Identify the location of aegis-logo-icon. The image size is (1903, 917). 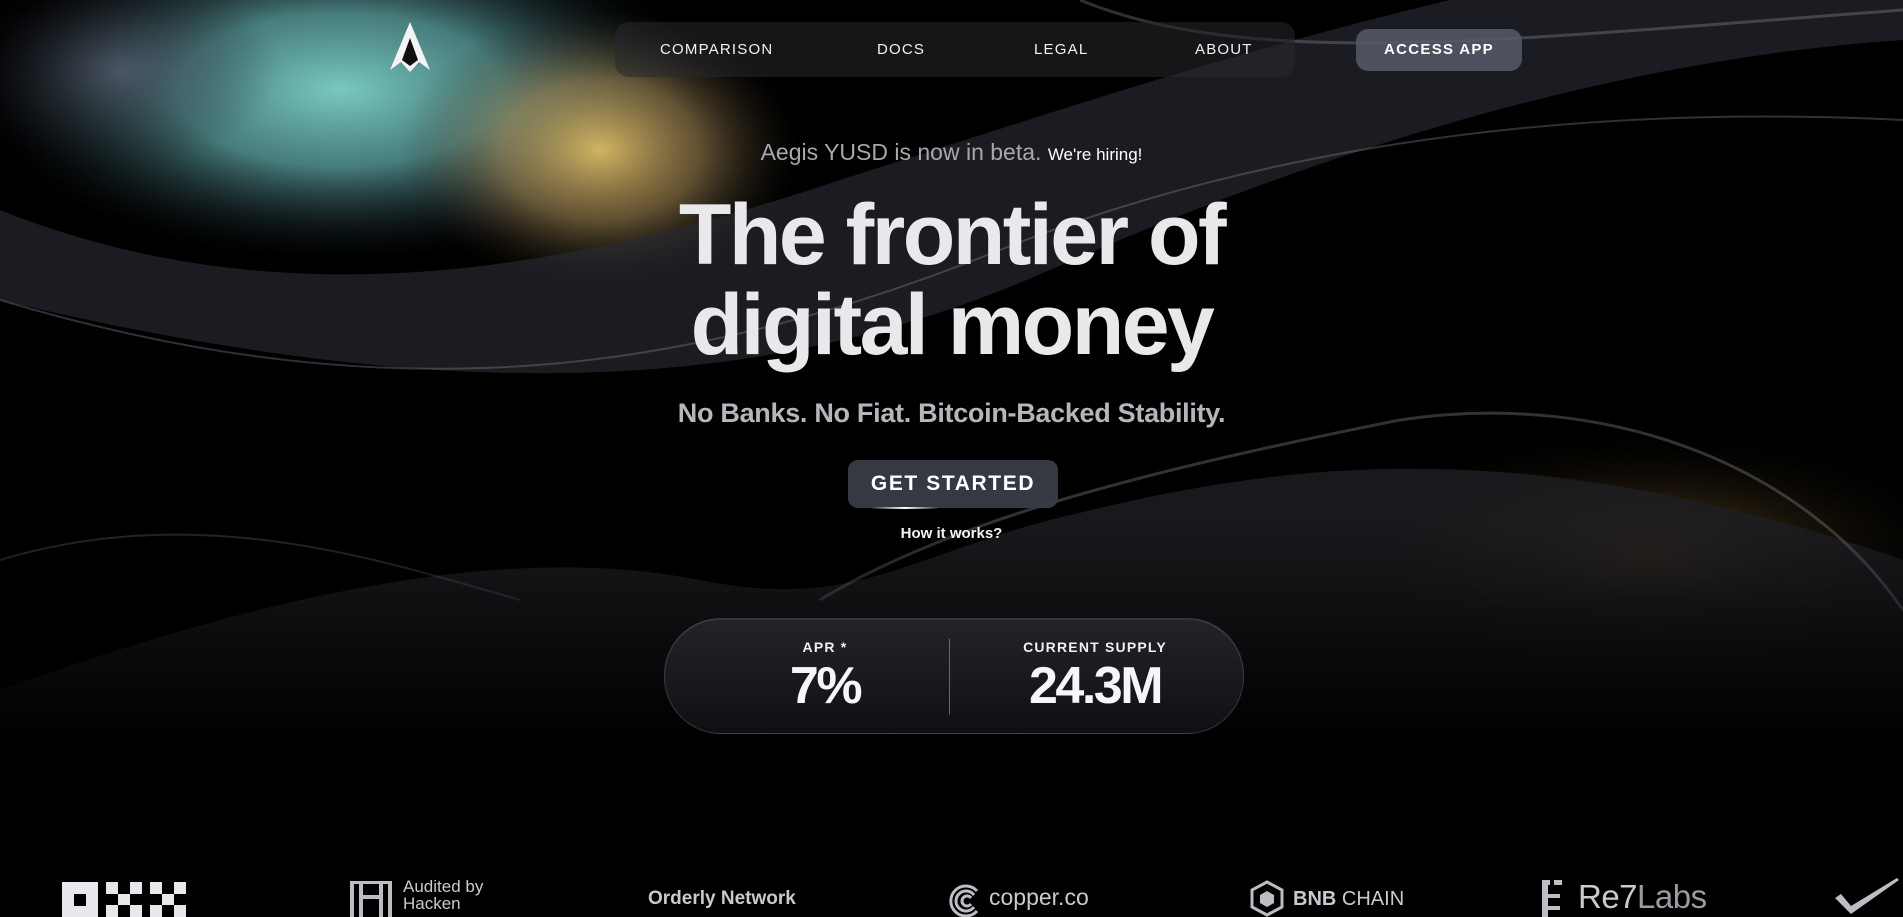
(410, 47).